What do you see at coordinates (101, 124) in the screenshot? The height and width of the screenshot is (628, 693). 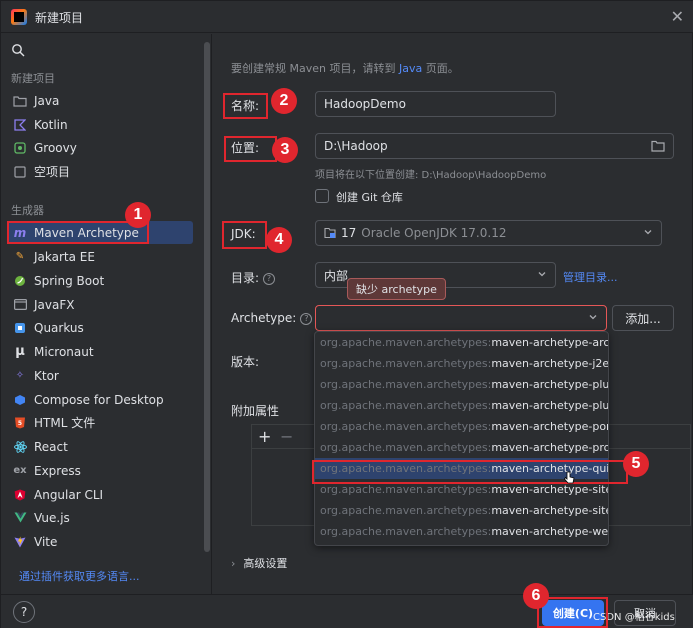 I see `sidebar-item-kotlin: Kotlin` at bounding box center [101, 124].